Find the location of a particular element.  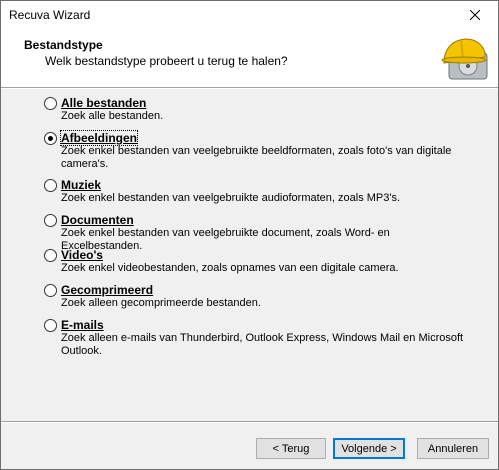

page-title: Bestandstype is located at coordinates (63, 45).